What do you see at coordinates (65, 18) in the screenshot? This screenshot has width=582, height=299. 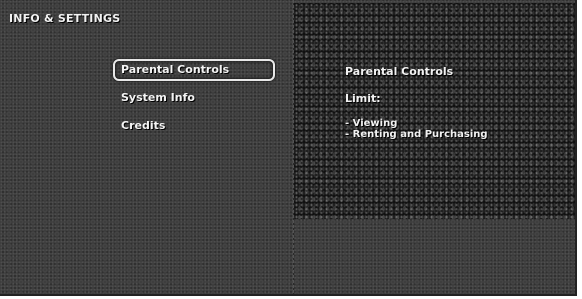 I see `page-title: INFO & SETTINGS` at bounding box center [65, 18].